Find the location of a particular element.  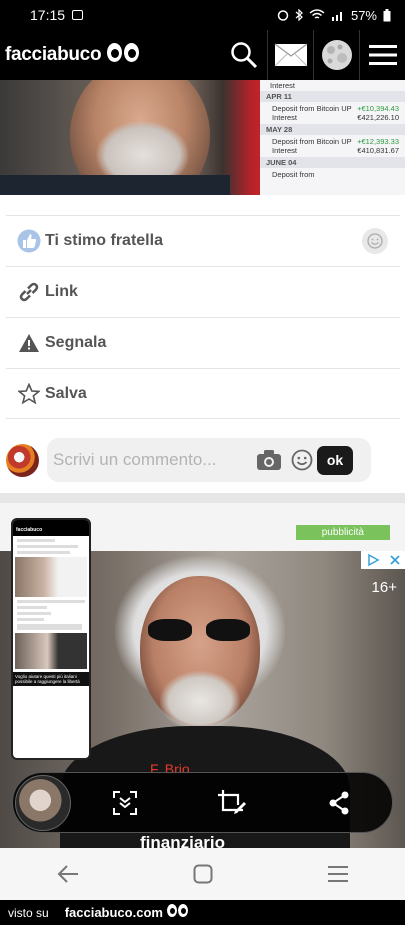

ledger-date: APR 11 is located at coordinates (332, 96).